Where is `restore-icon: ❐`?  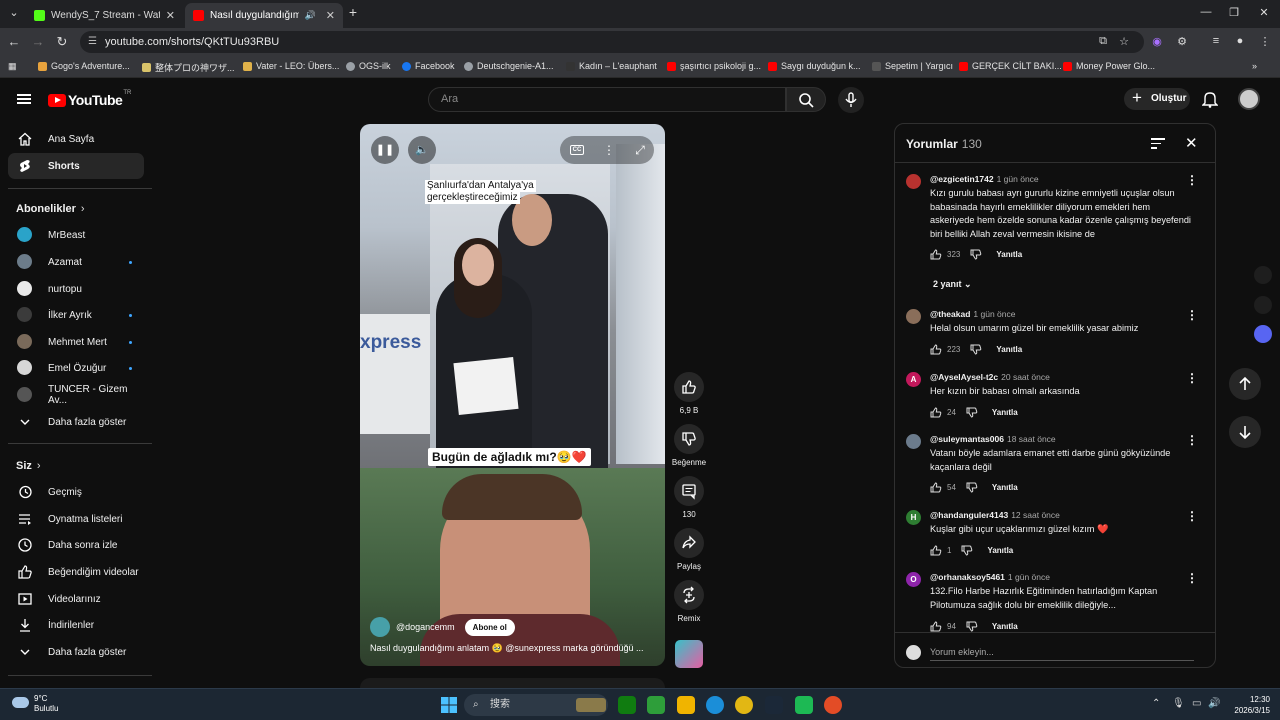 restore-icon: ❐ is located at coordinates (1234, 12).